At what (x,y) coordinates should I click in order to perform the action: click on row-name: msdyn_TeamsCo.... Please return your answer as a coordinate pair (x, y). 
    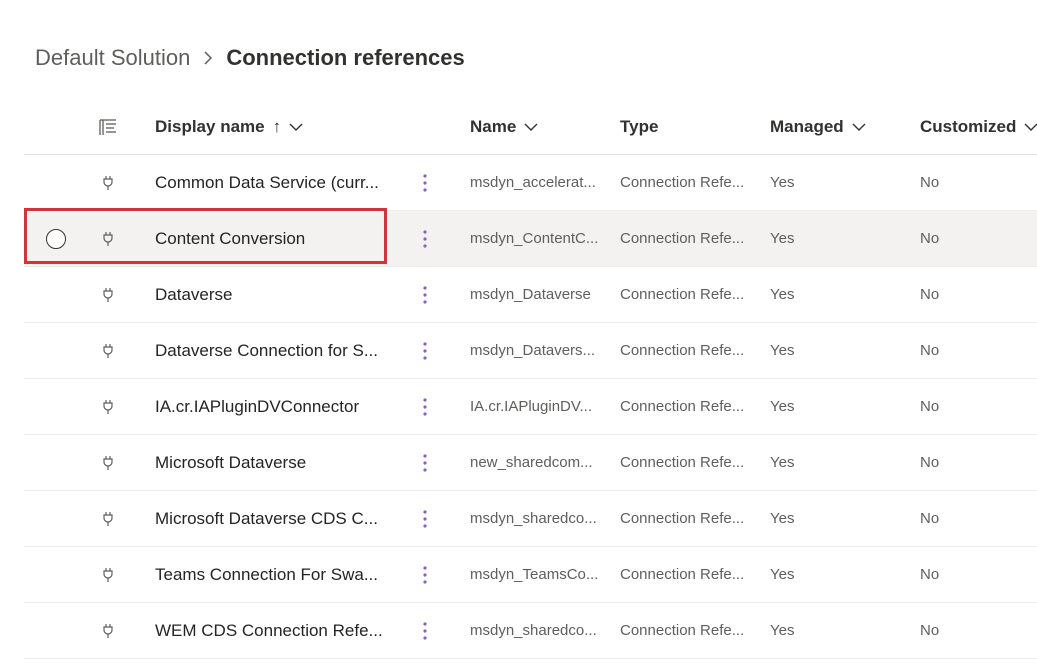
    Looking at the image, I should click on (534, 574).